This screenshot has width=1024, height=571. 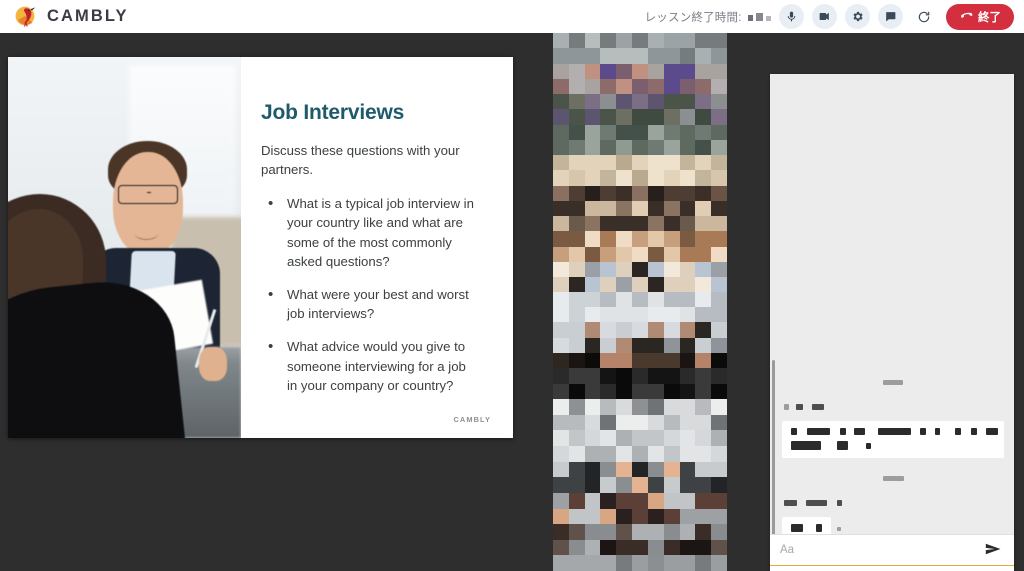 I want to click on message-status-redacted, so click(x=839, y=529).